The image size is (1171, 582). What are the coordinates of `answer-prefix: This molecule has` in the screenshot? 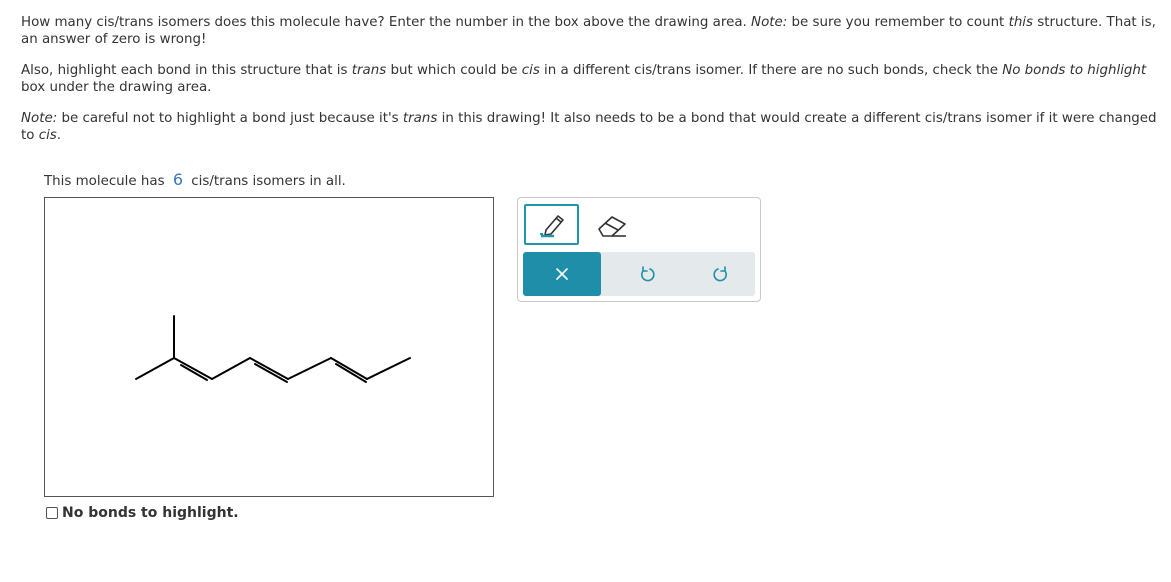 It's located at (104, 181).